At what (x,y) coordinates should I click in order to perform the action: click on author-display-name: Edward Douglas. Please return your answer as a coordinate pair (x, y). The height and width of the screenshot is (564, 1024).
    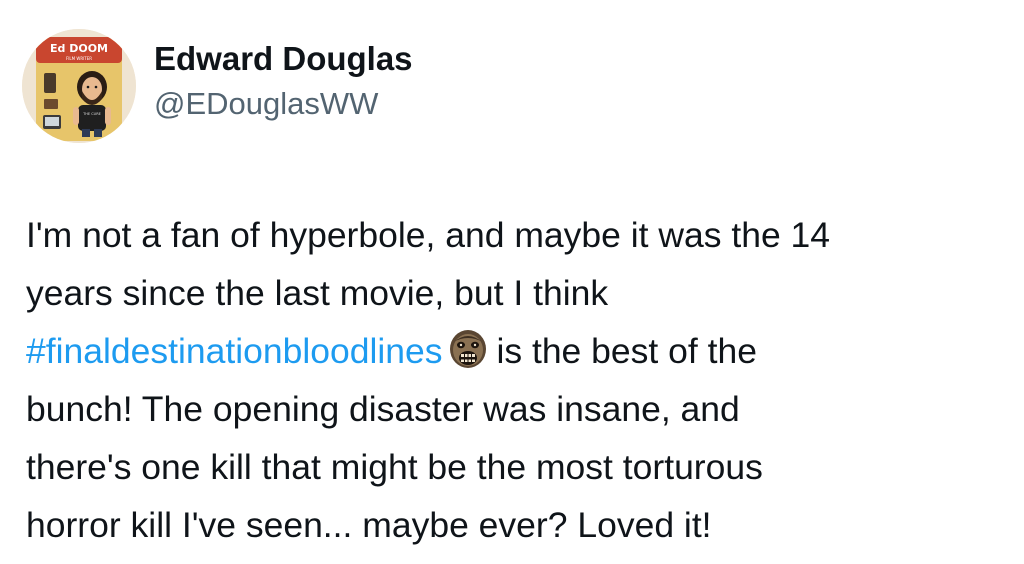
    Looking at the image, I should click on (283, 59).